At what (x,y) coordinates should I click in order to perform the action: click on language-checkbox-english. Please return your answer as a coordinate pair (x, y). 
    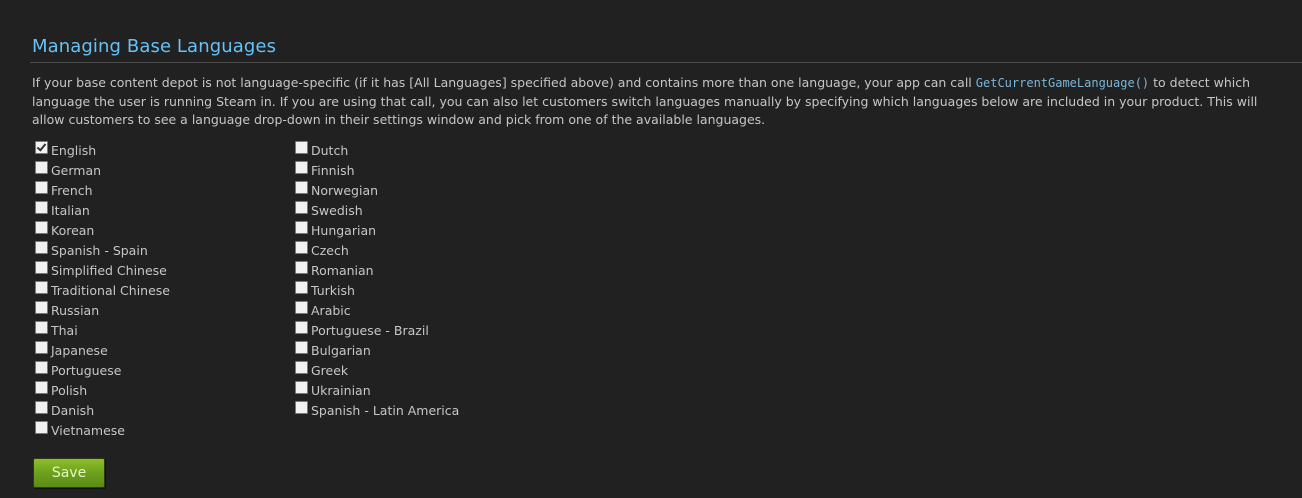
    Looking at the image, I should click on (41, 147).